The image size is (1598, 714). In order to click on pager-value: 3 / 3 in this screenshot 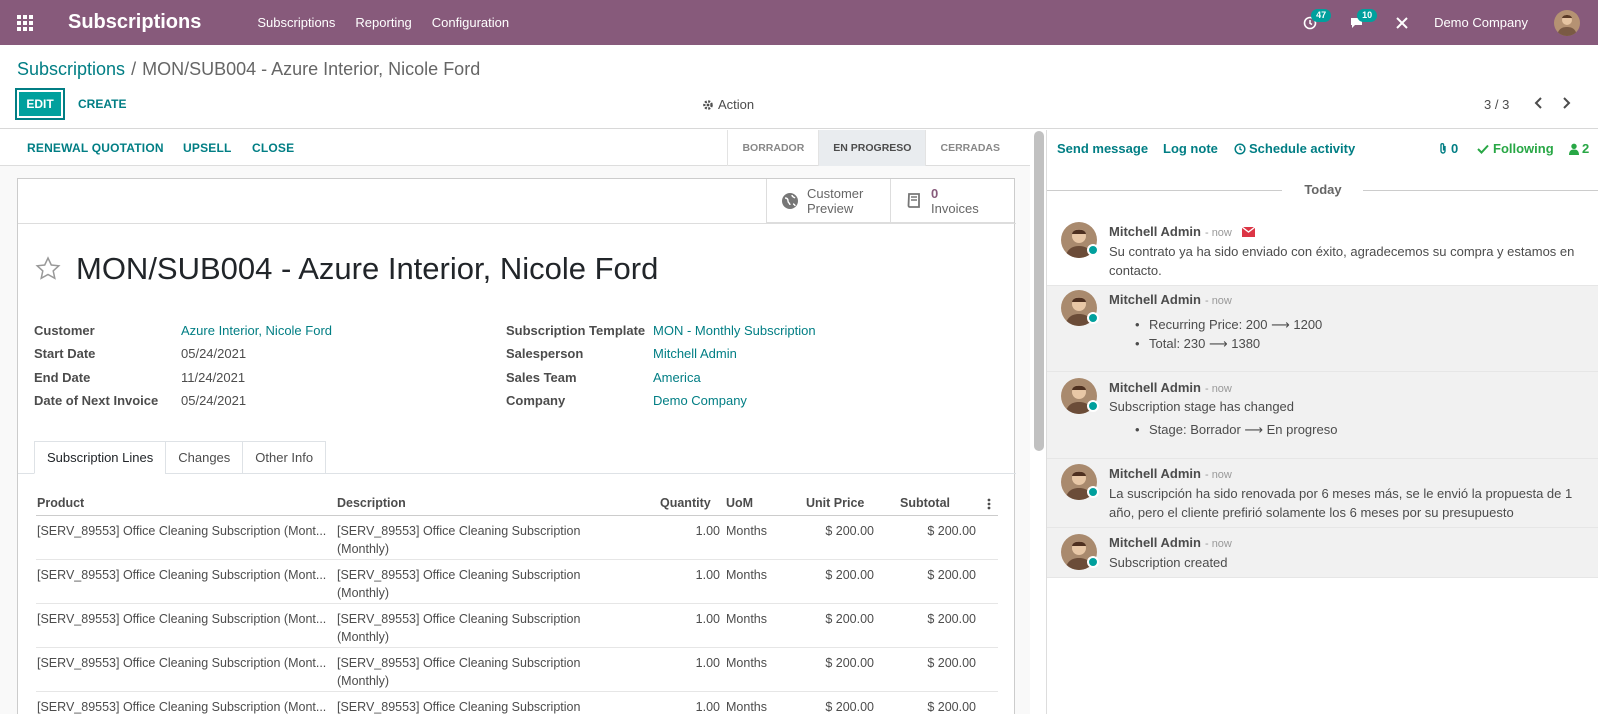, I will do `click(1496, 104)`.